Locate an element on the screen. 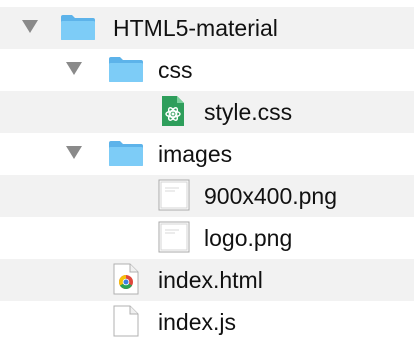 This screenshot has height=351, width=414. tree-row-logo-png: logo.png is located at coordinates (207, 238).